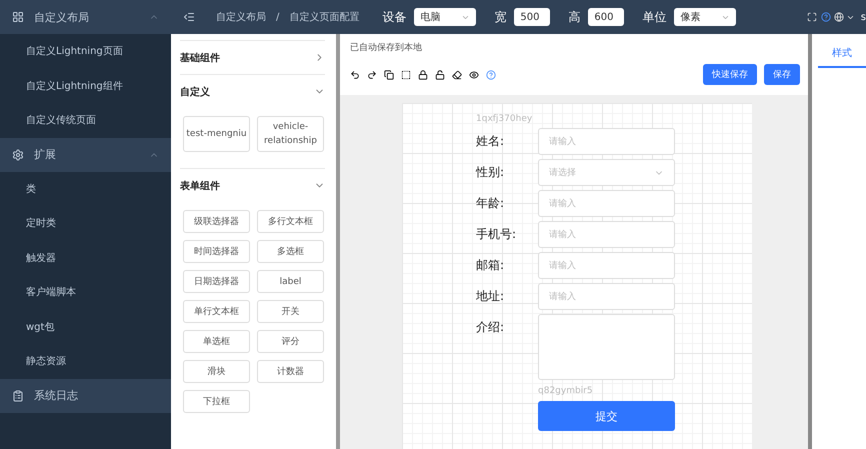 The image size is (866, 449). What do you see at coordinates (18, 396) in the screenshot?
I see `clipboard-icon` at bounding box center [18, 396].